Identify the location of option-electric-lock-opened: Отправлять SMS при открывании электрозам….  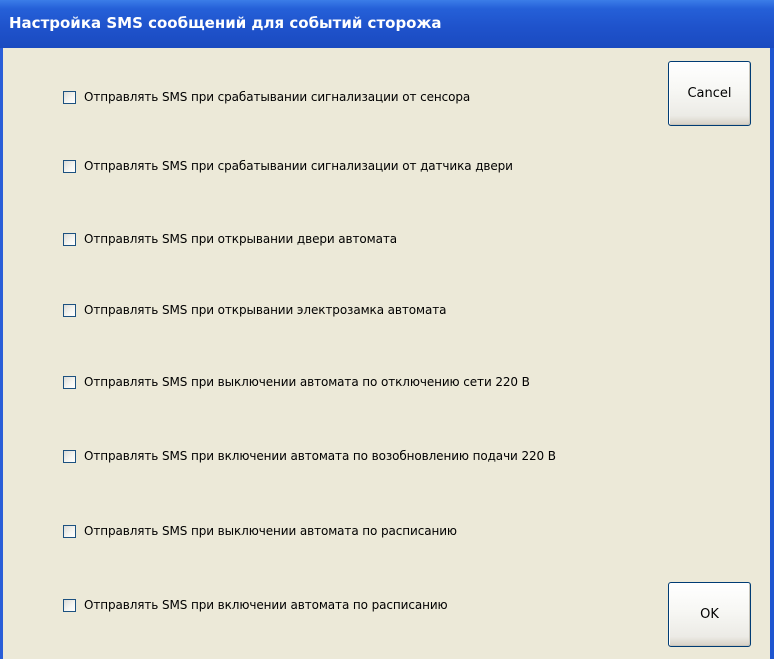
(254, 310).